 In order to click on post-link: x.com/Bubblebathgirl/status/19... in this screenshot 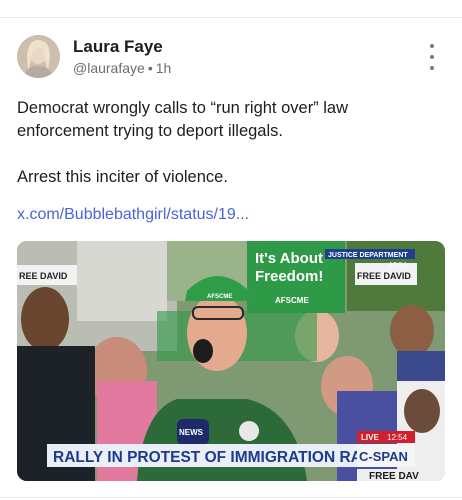, I will do `click(133, 215)`.